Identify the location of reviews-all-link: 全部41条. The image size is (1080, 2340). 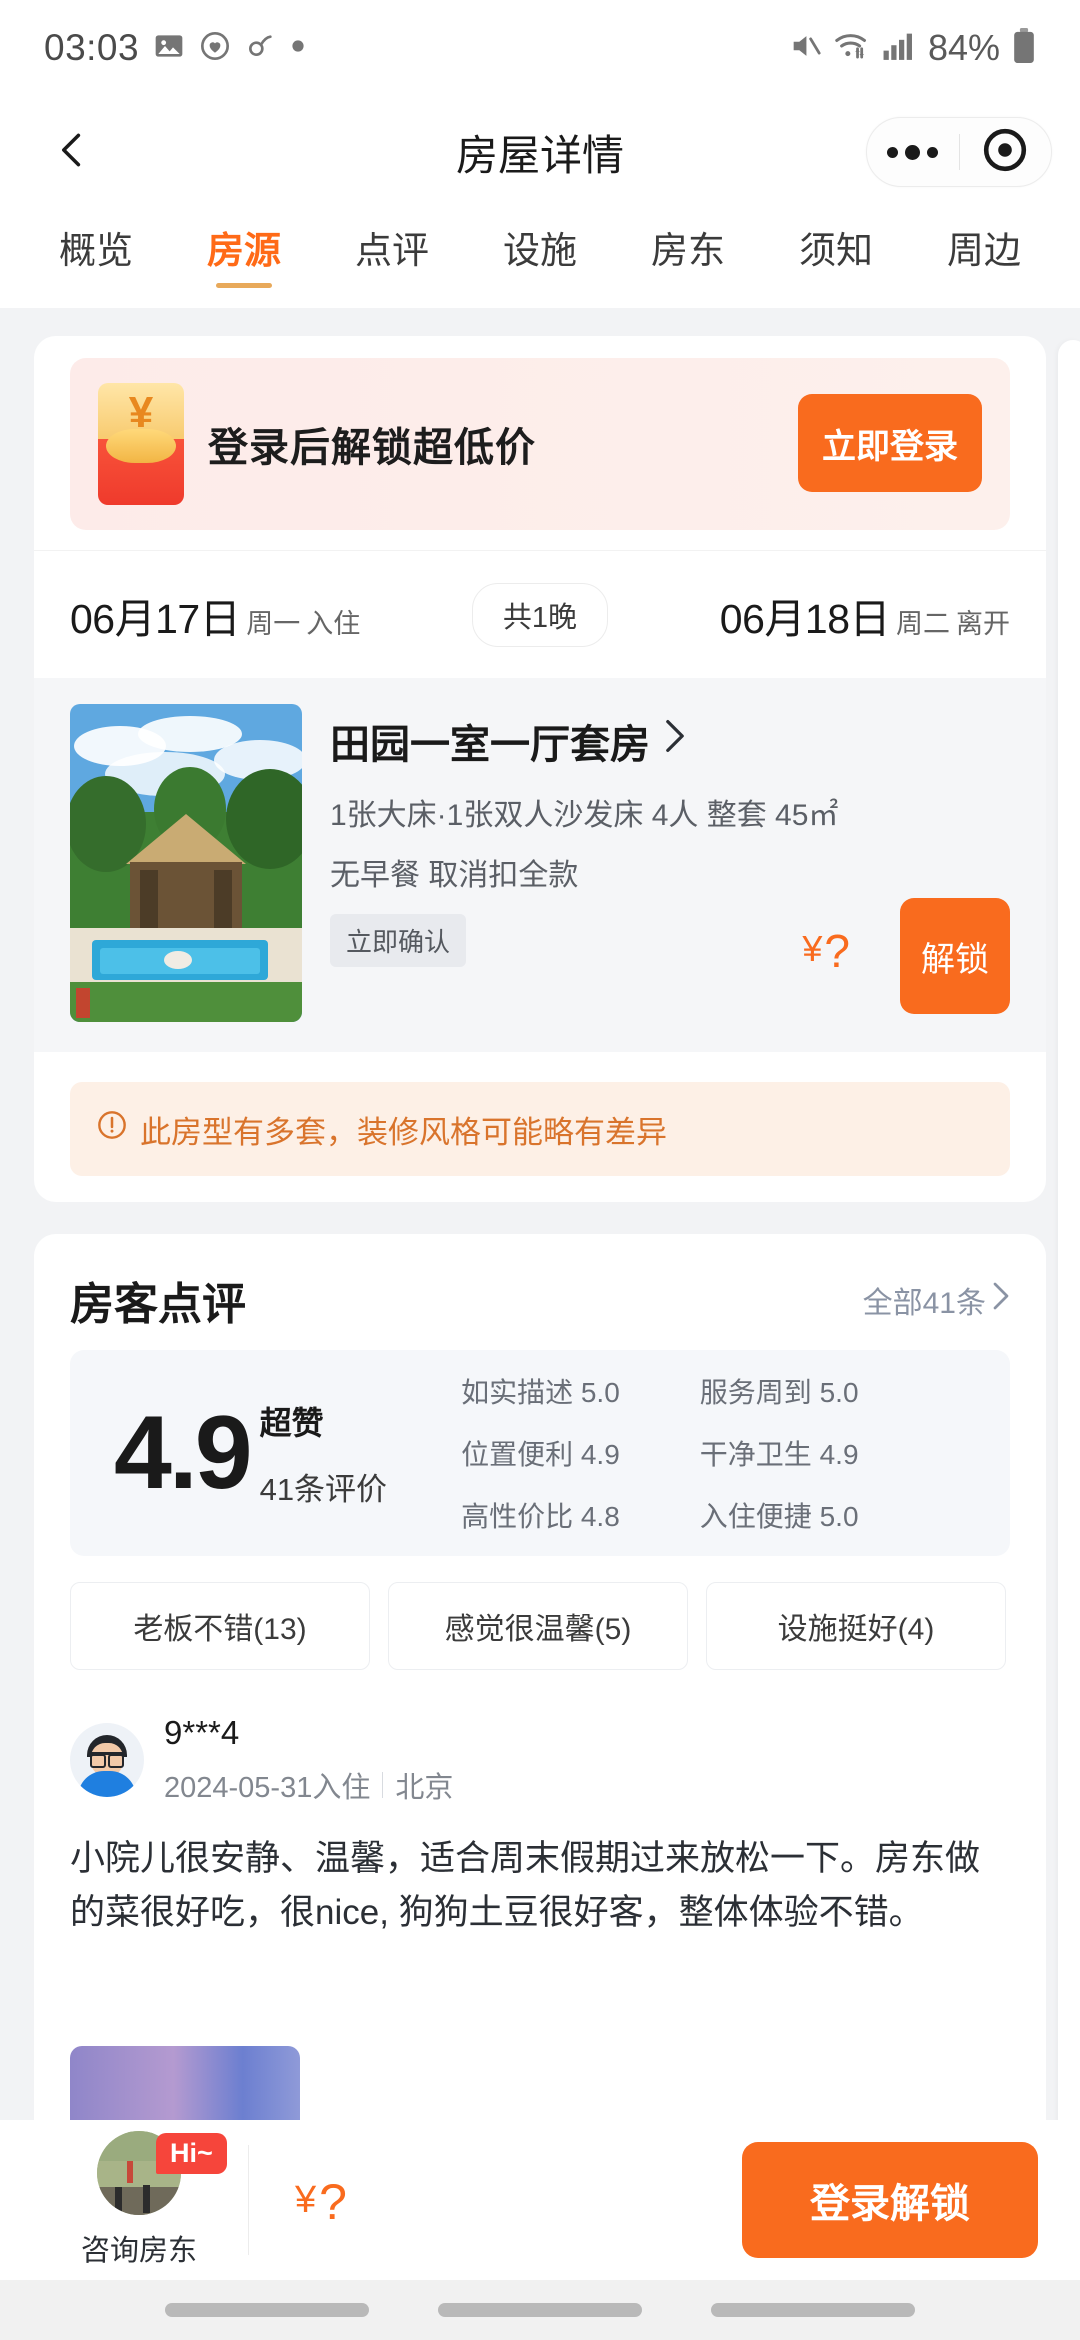
(936, 1300).